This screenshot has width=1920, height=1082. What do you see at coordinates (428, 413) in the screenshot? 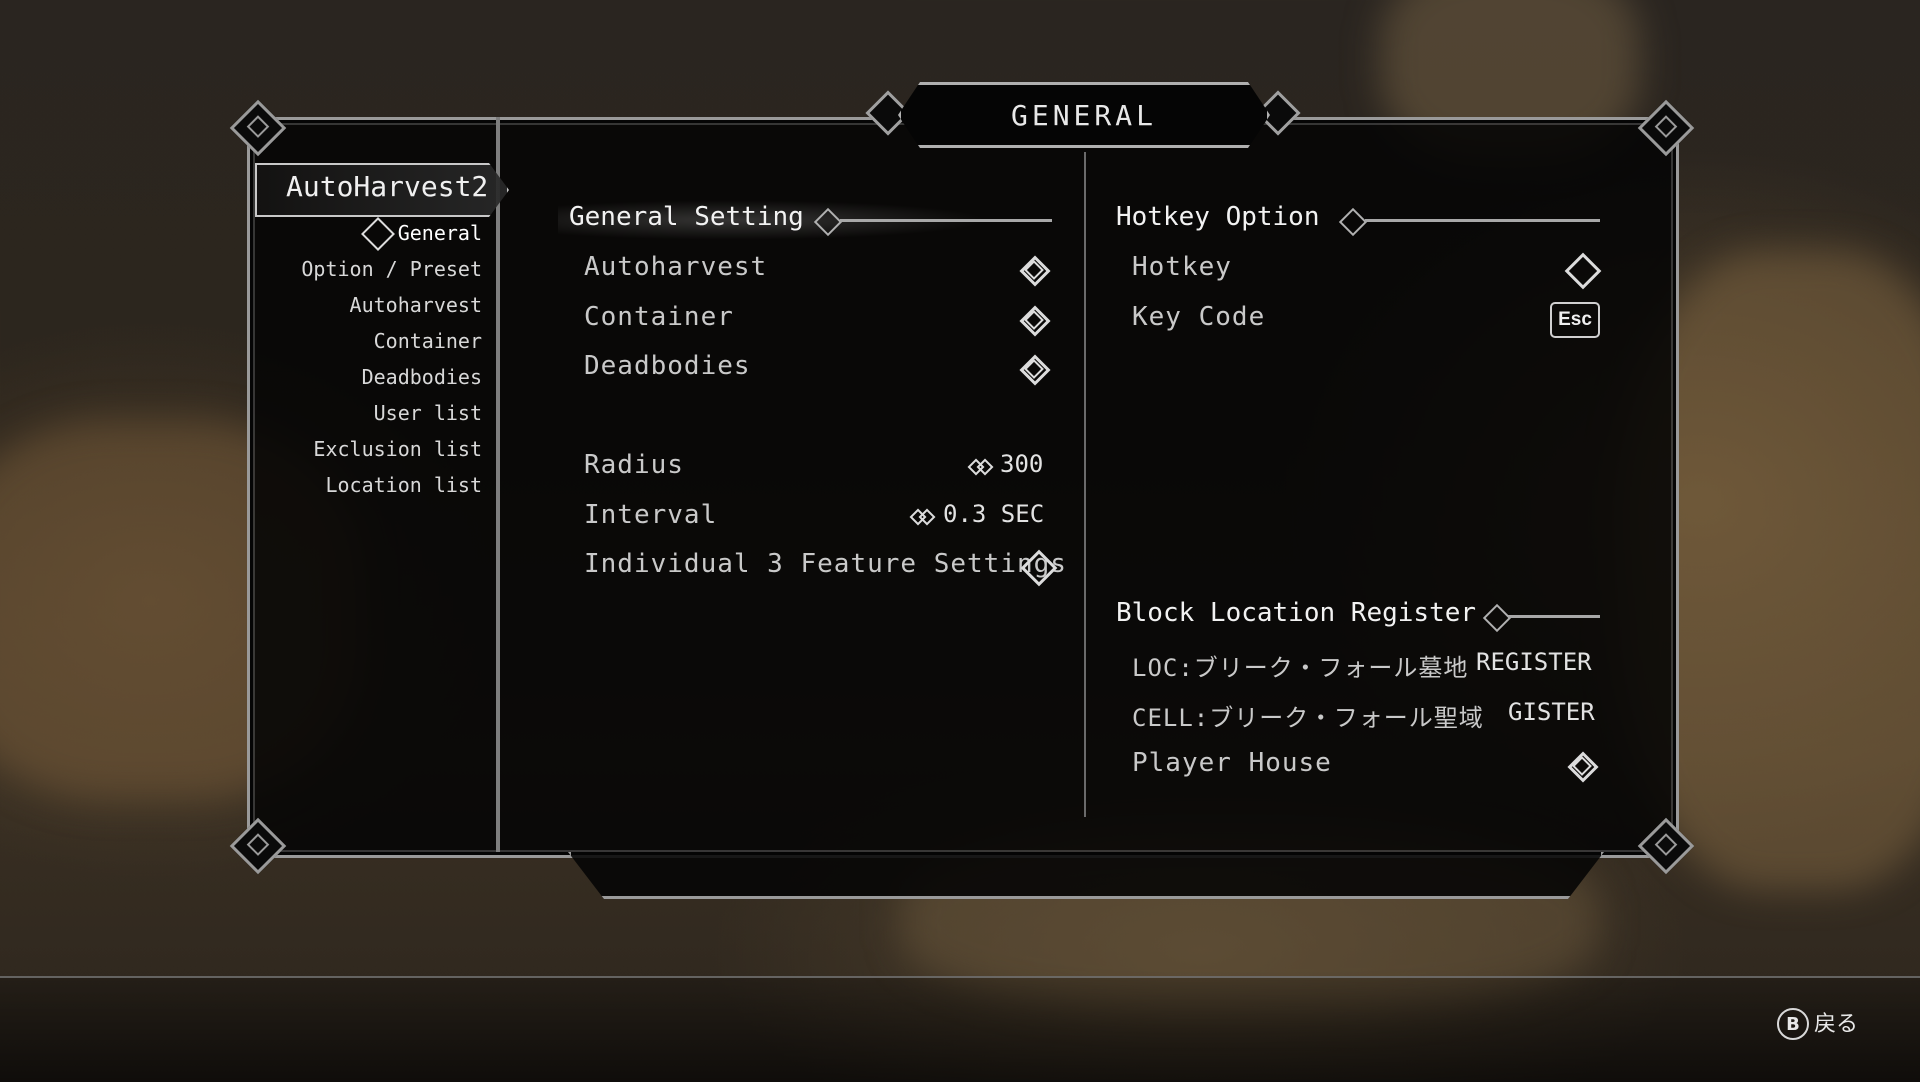
I see `sidebar-item-user-list: User list` at bounding box center [428, 413].